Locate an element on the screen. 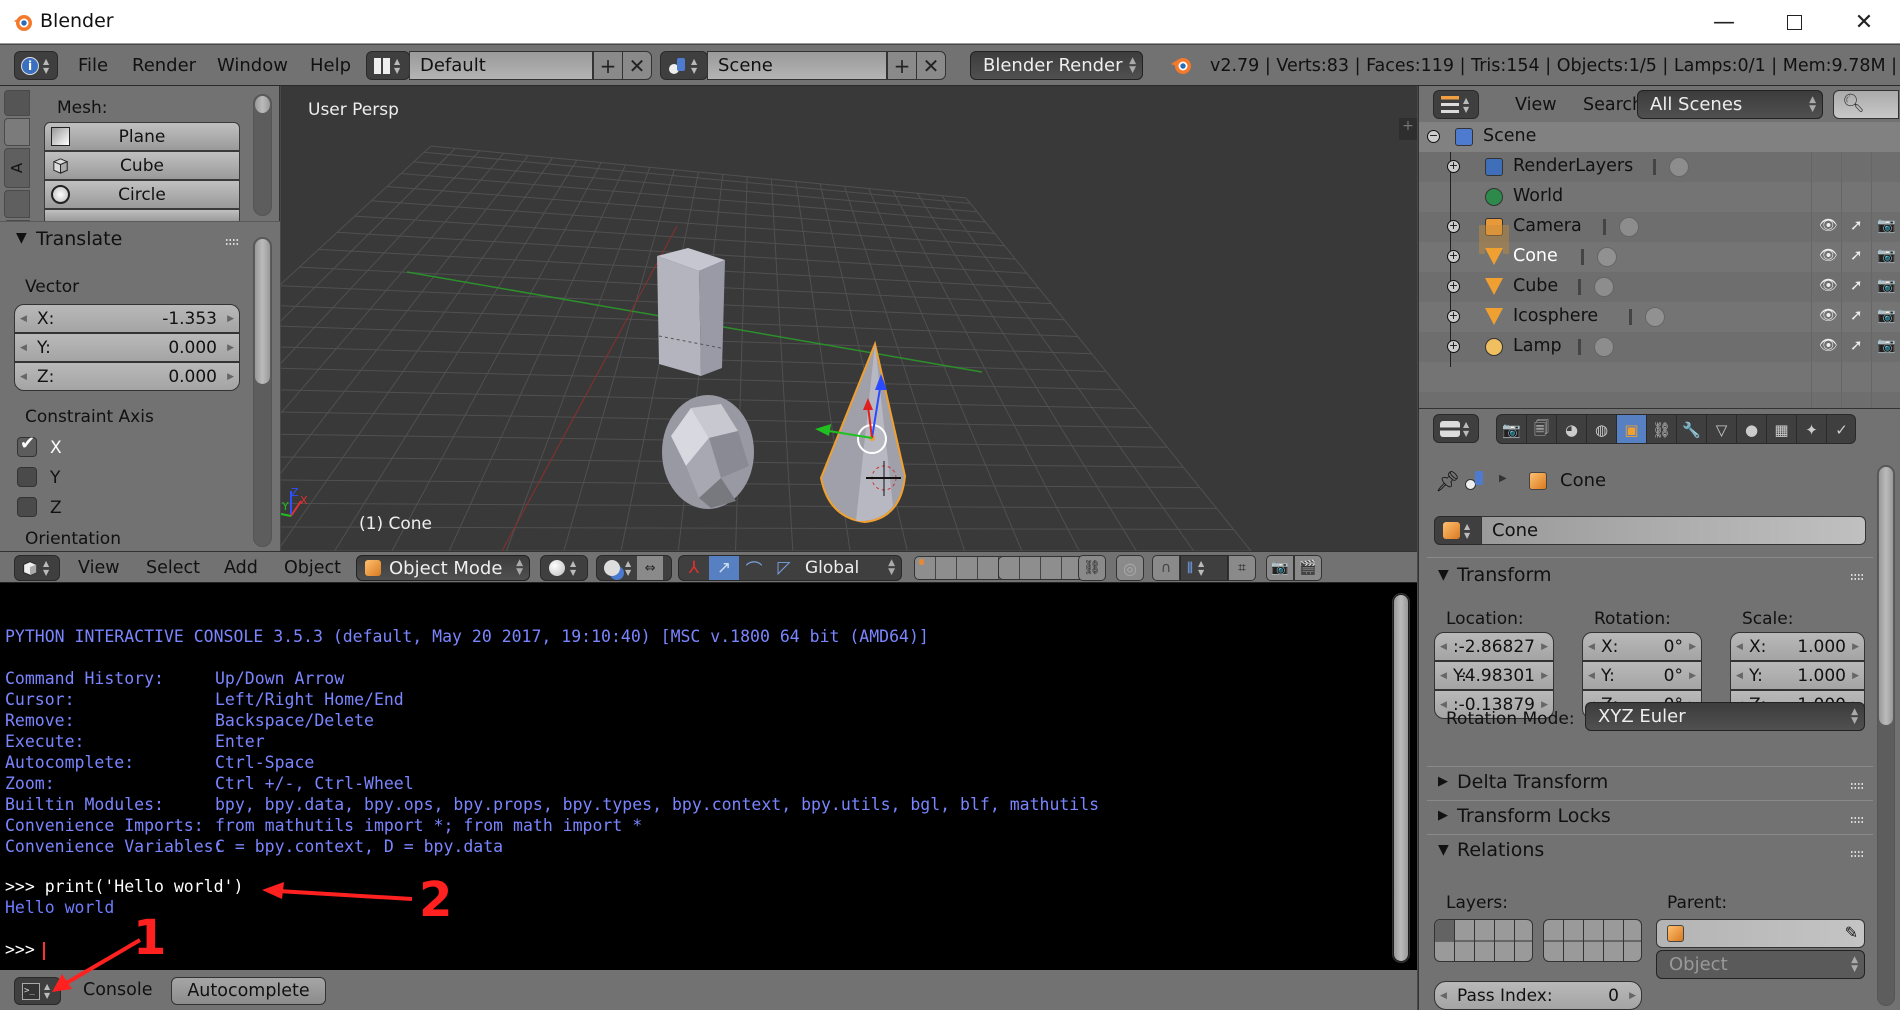 The image size is (1900, 1010). add-cube-button: Cube is located at coordinates (142, 165).